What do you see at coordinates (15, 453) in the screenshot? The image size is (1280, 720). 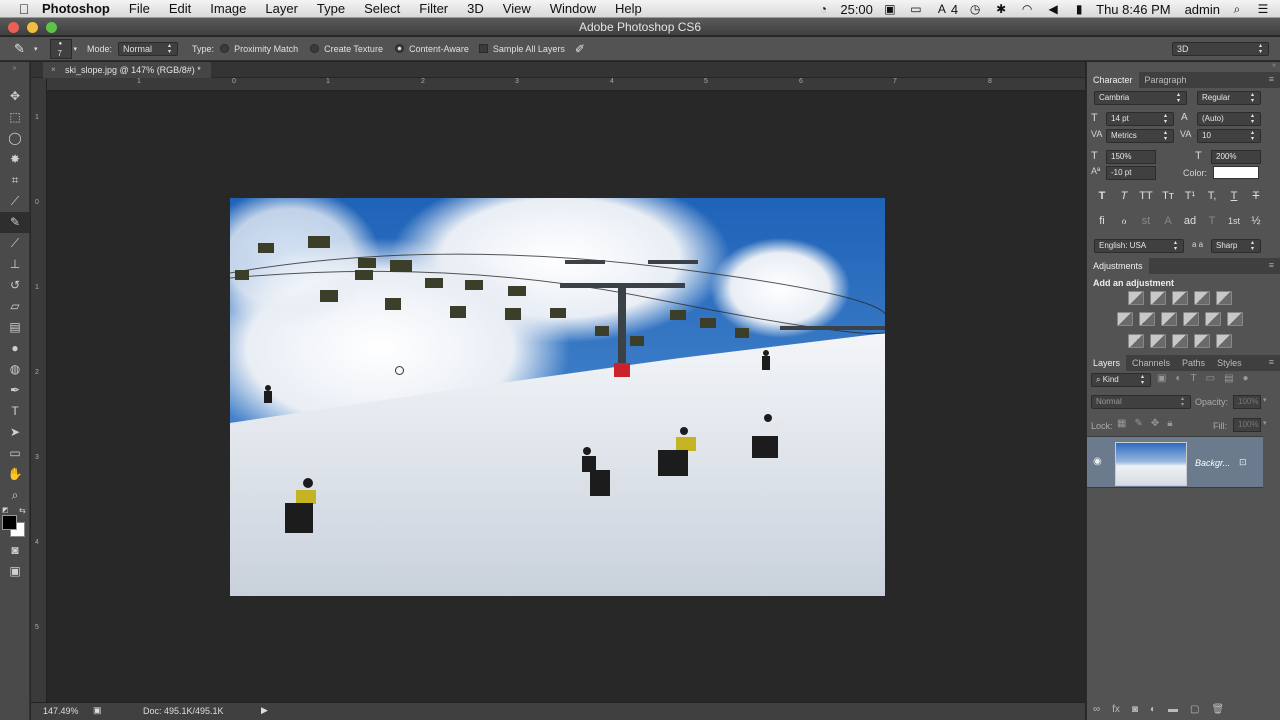 I see `shape-tool-icon: ▭` at bounding box center [15, 453].